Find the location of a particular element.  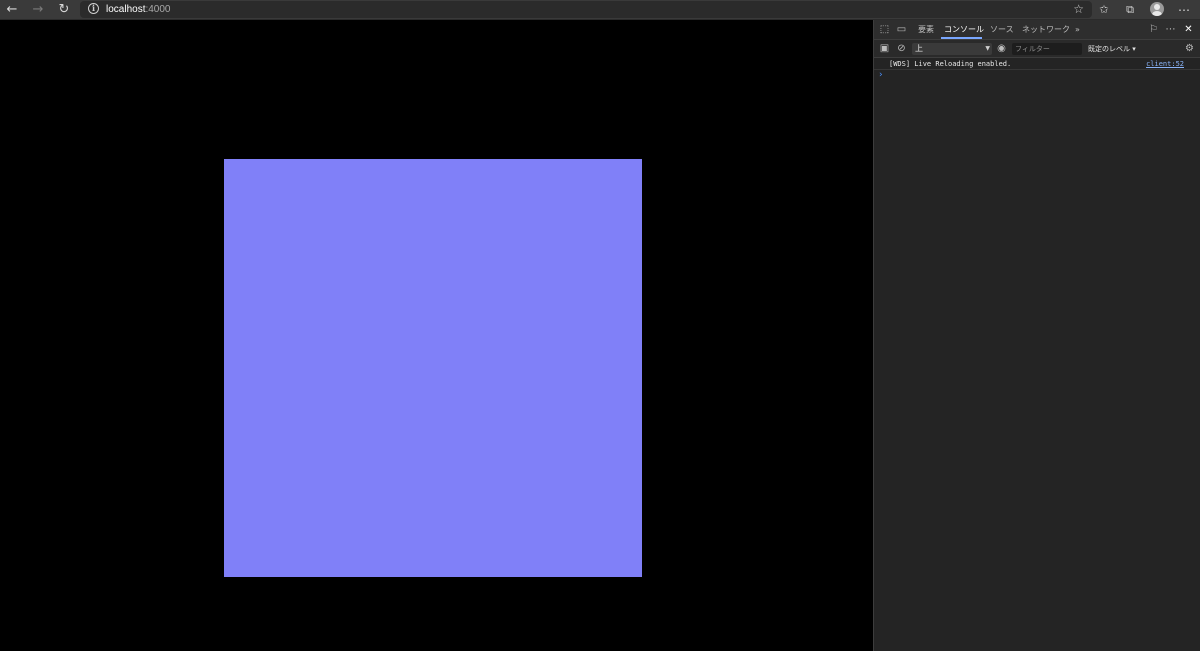

browser-toolbar: ← → ↻ i localhost:4000 ☆ ✩ ⧉ ⋯ is located at coordinates (600, 10).